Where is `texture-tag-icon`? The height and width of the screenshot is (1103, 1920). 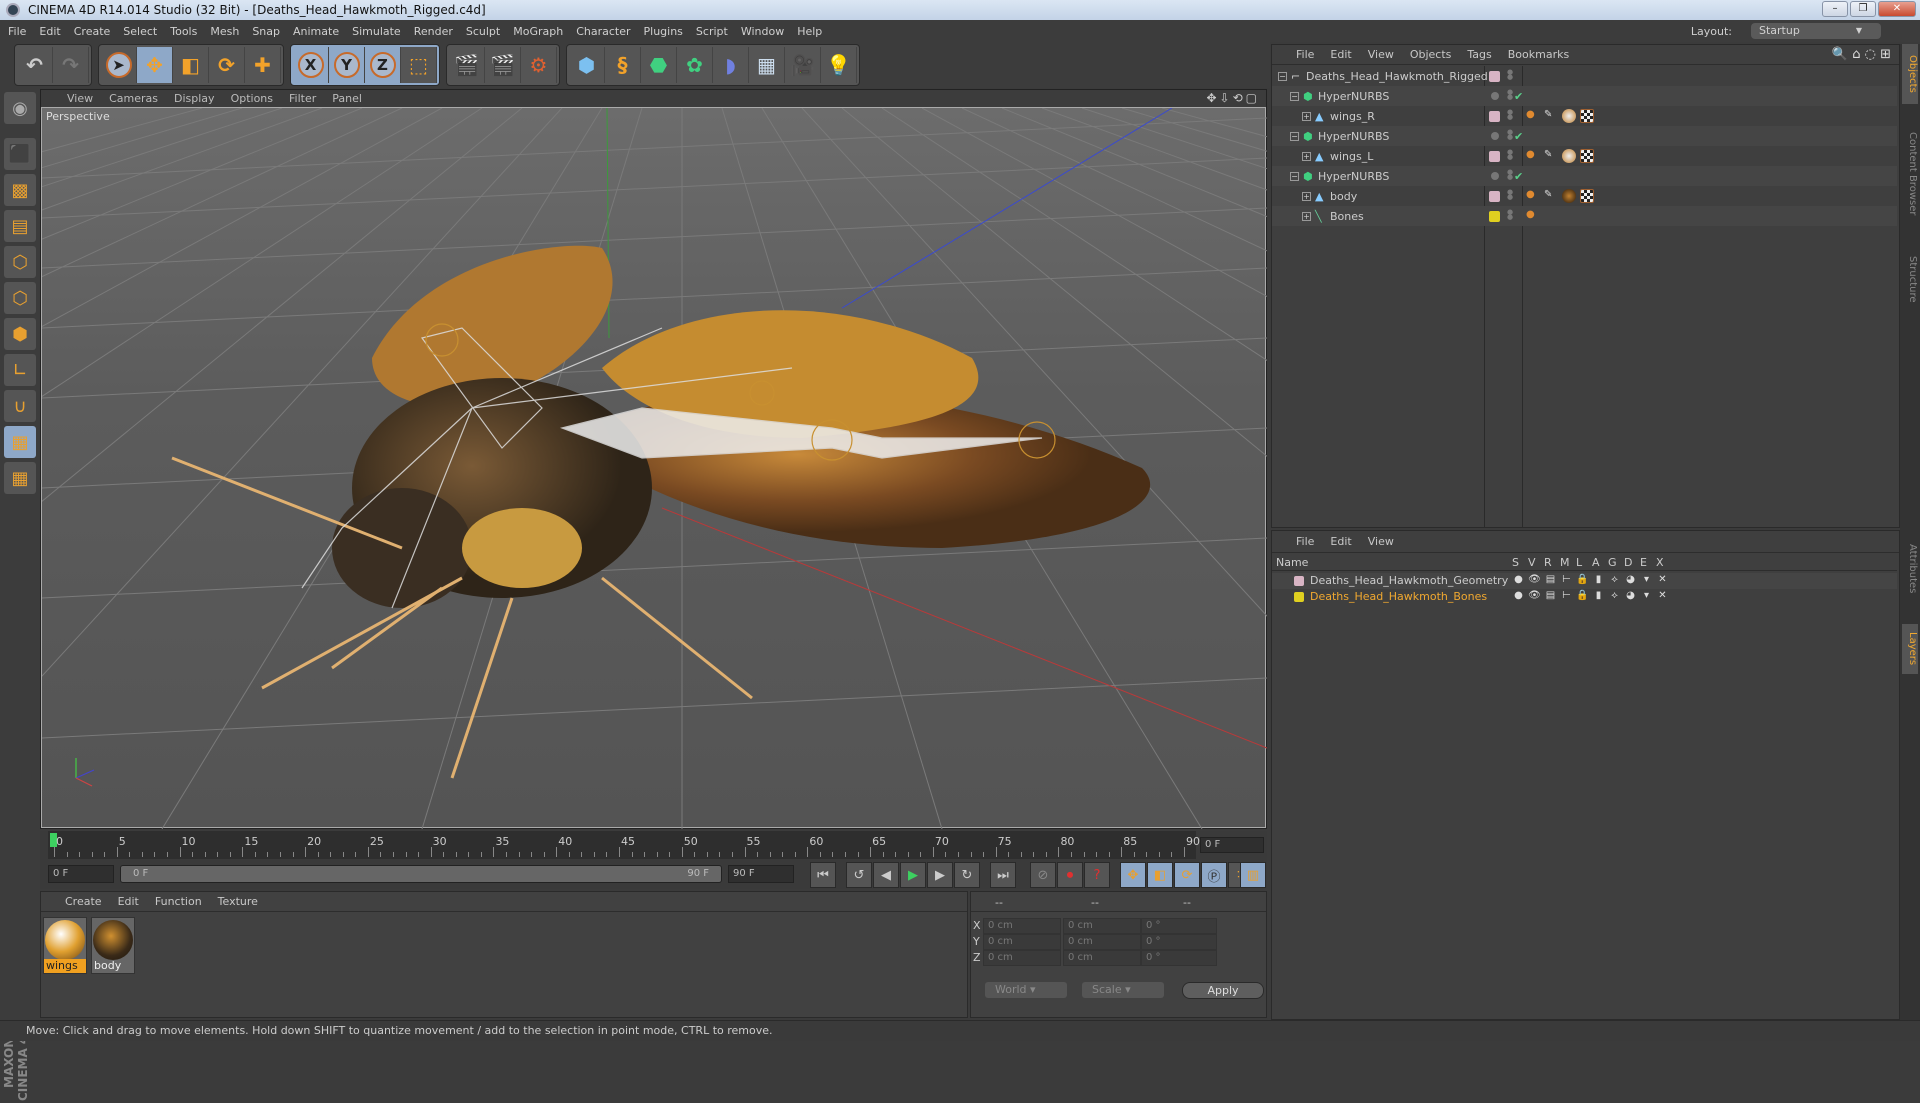 texture-tag-icon is located at coordinates (1587, 196).